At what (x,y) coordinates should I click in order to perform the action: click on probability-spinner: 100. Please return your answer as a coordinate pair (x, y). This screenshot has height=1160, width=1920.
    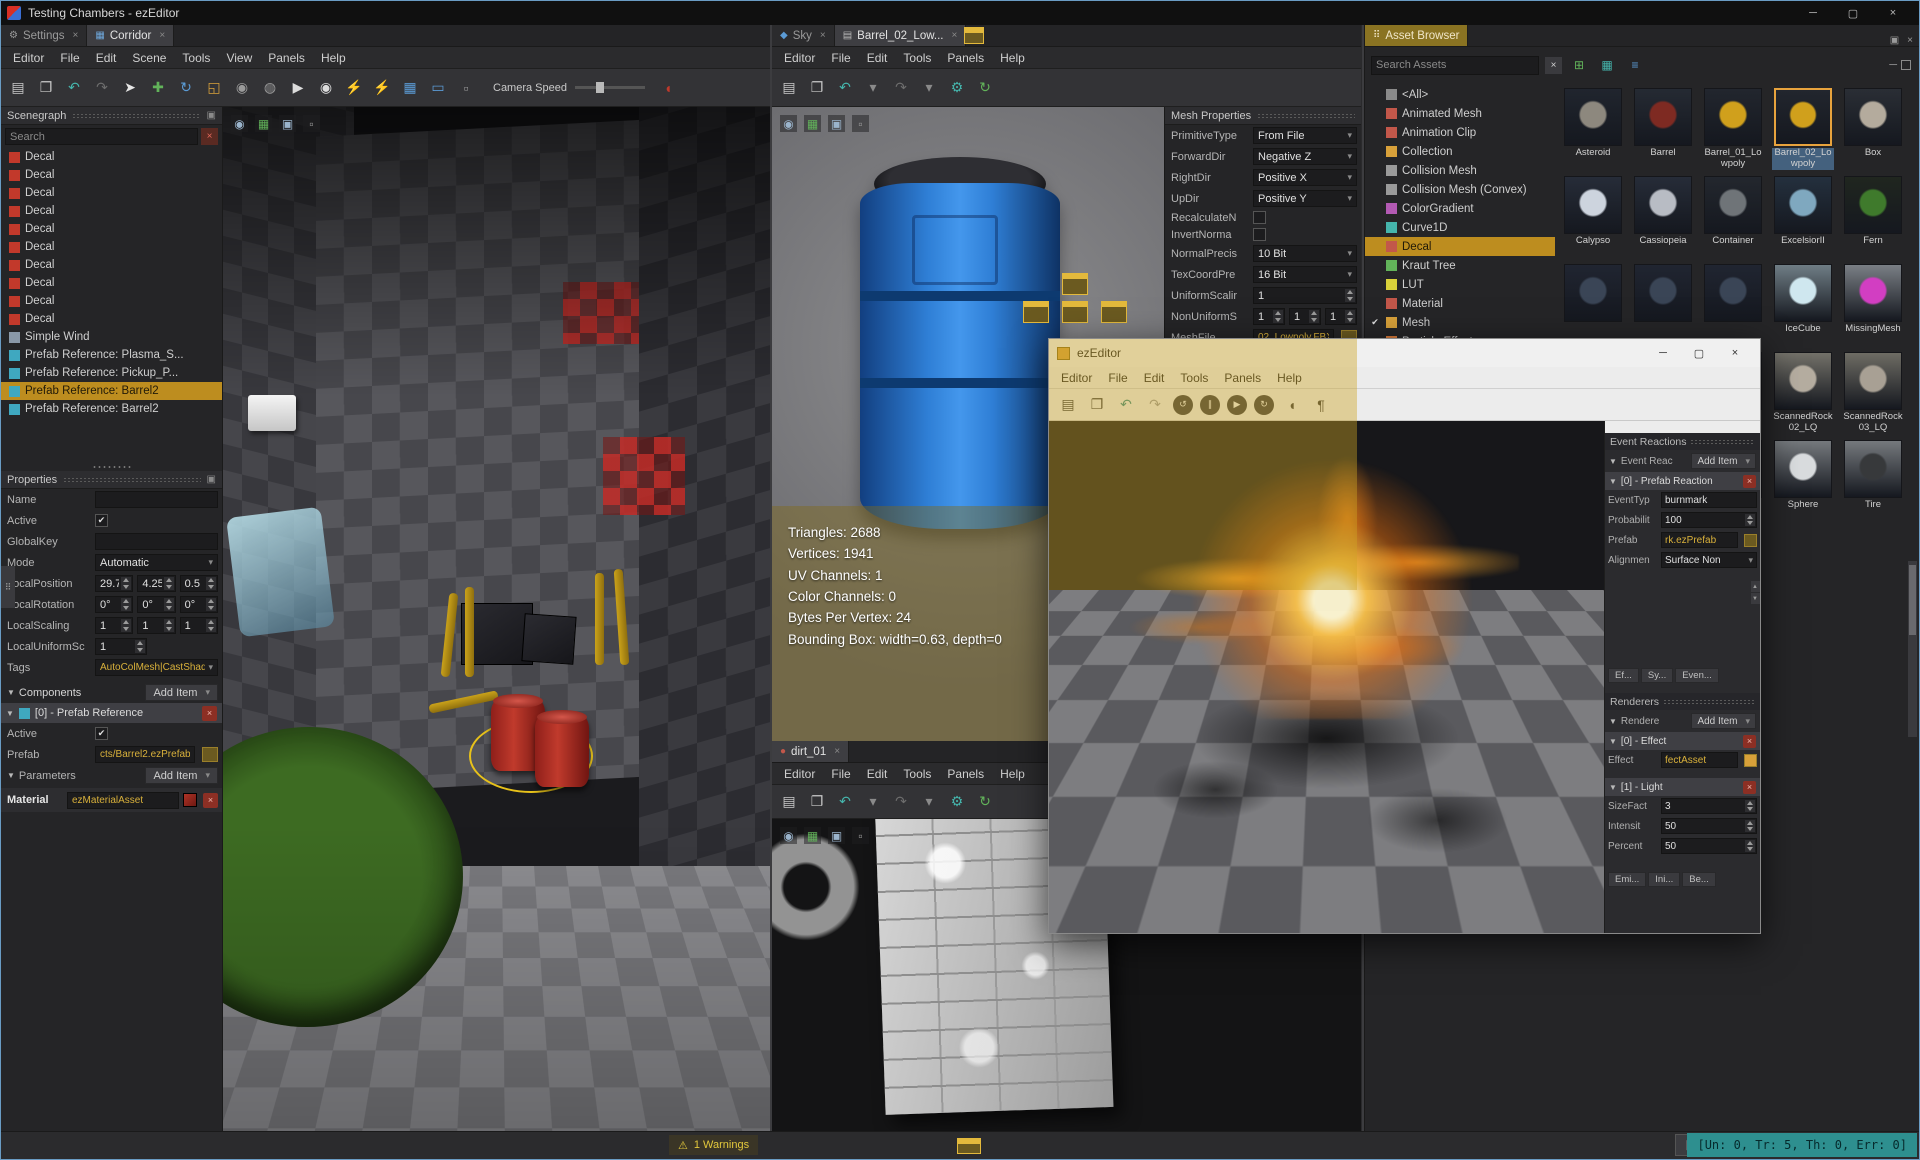
    Looking at the image, I should click on (1709, 520).